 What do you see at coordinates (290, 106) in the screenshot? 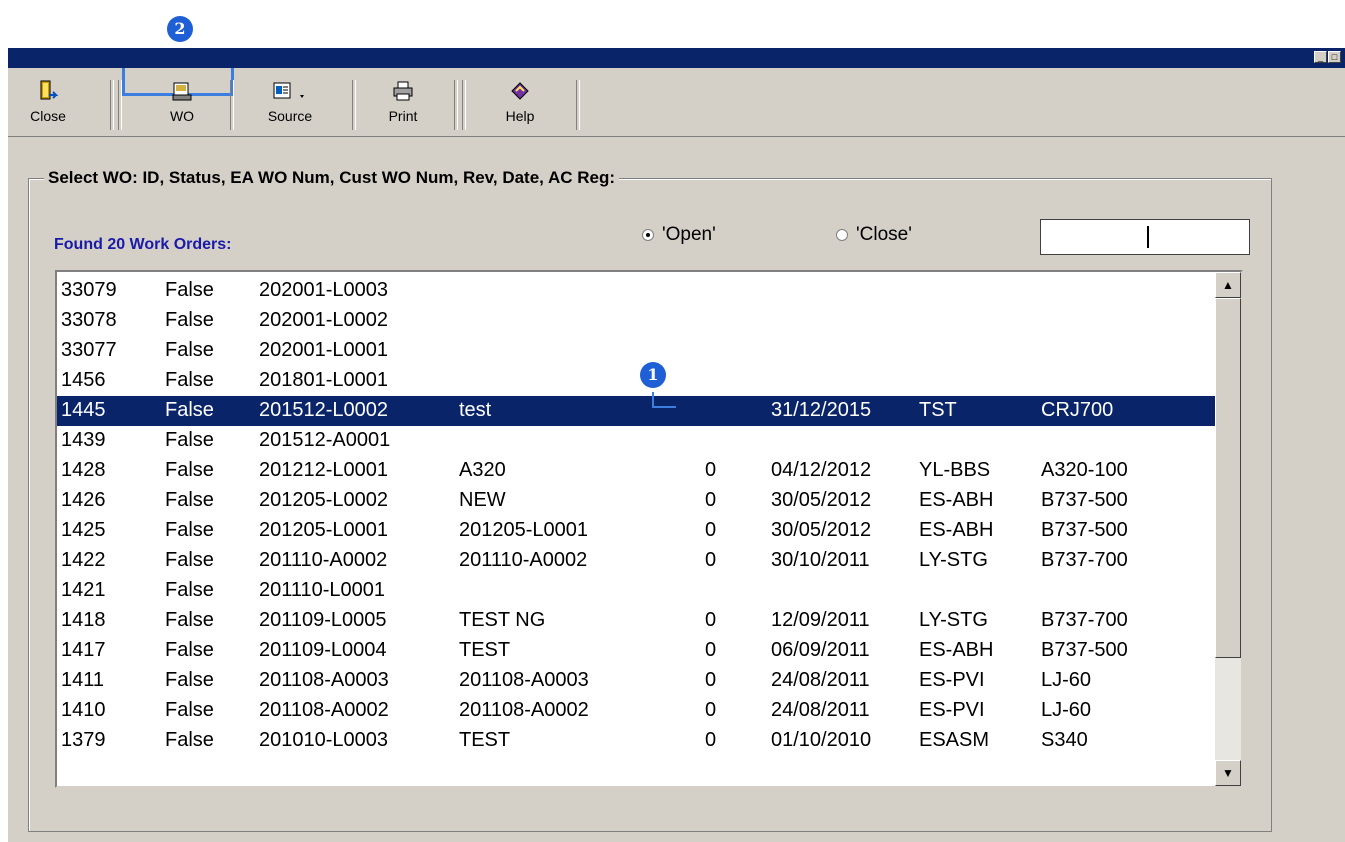
I see `source-button: Source` at bounding box center [290, 106].